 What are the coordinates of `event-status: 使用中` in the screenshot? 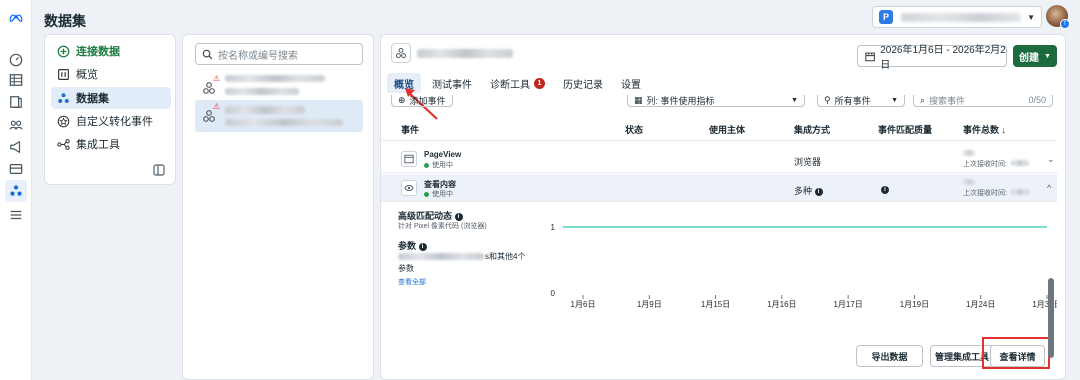 It's located at (438, 194).